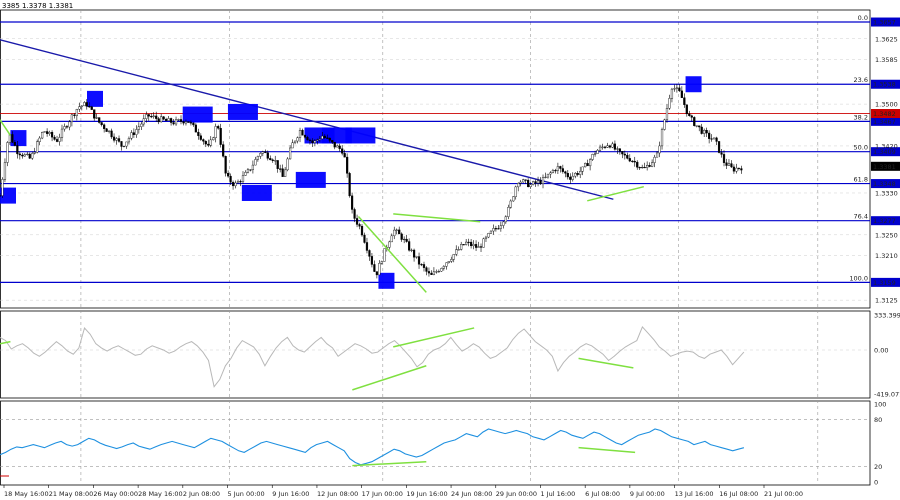  What do you see at coordinates (246, 494) in the screenshot?
I see `time-label: 5 Jun 00:00` at bounding box center [246, 494].